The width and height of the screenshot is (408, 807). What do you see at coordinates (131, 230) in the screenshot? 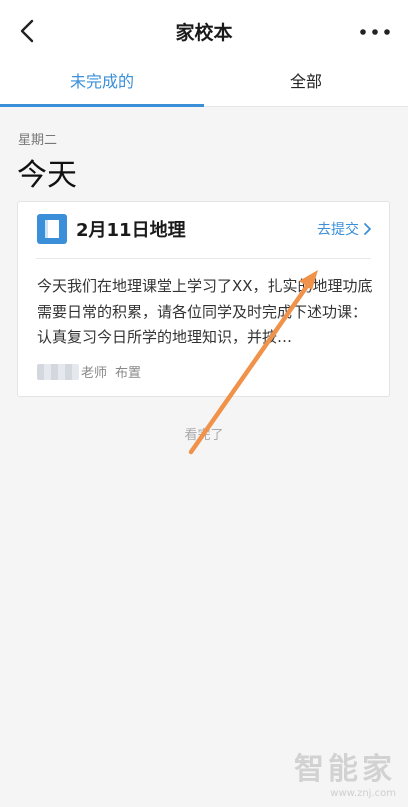
I see `card-title: 2月11日地理` at bounding box center [131, 230].